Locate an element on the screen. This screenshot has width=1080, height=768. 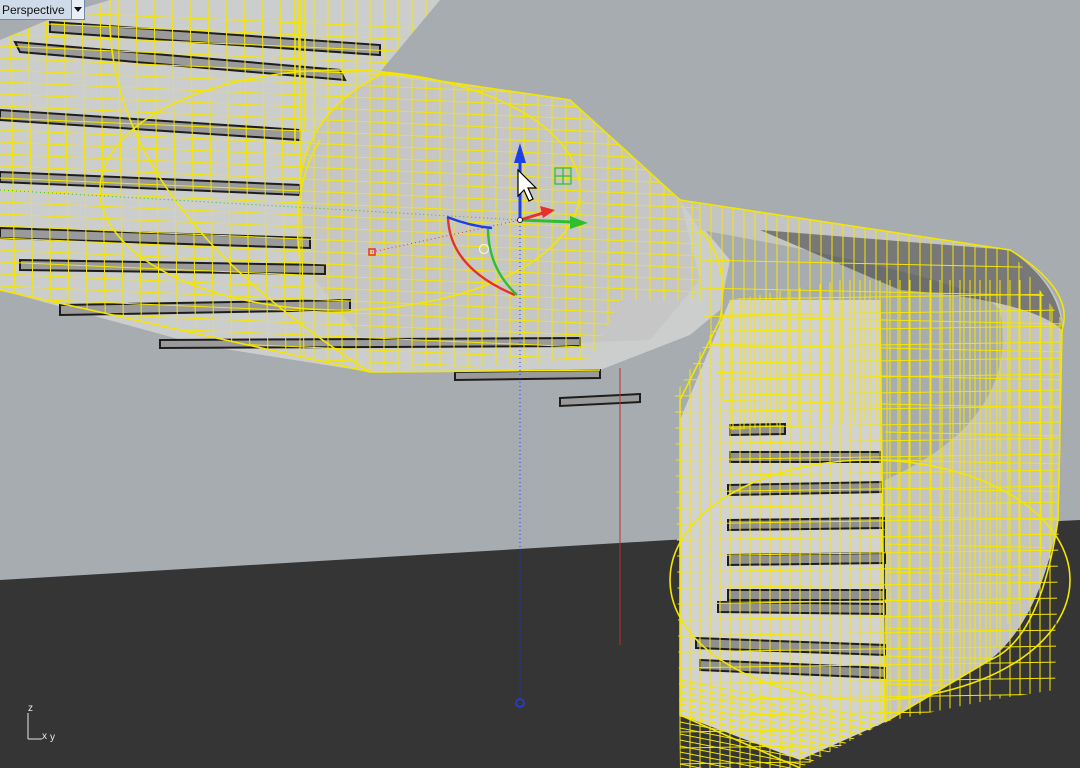
gumball-center is located at coordinates (520, 220).